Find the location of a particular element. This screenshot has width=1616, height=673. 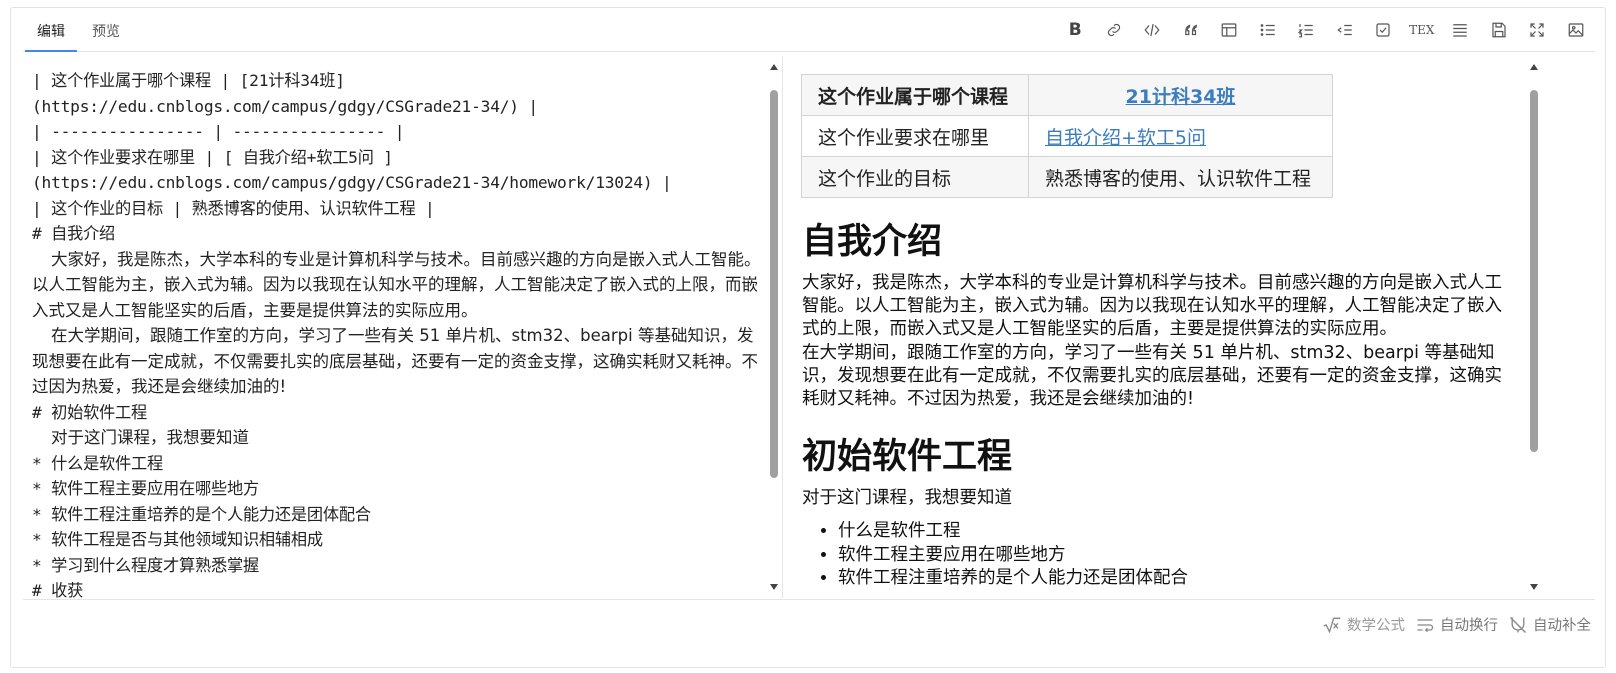

indent-icon is located at coordinates (1345, 30).